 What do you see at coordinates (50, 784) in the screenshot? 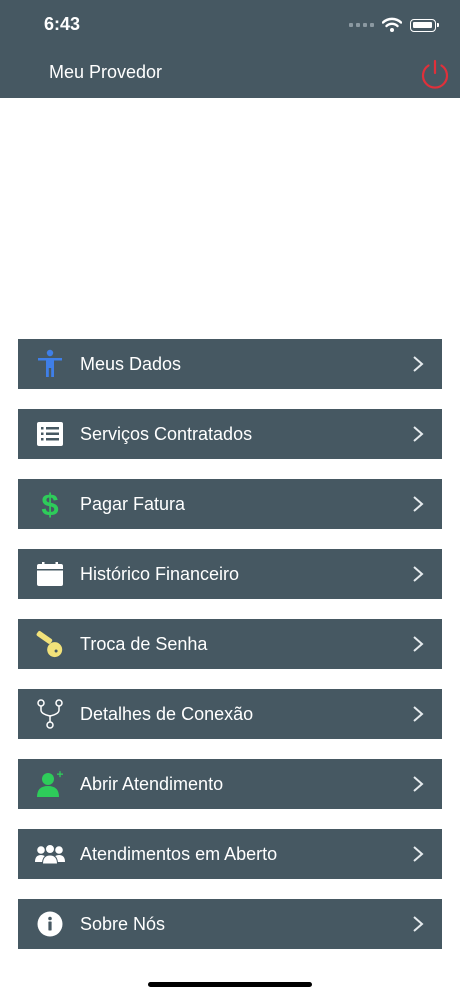
I see `add-user-icon` at bounding box center [50, 784].